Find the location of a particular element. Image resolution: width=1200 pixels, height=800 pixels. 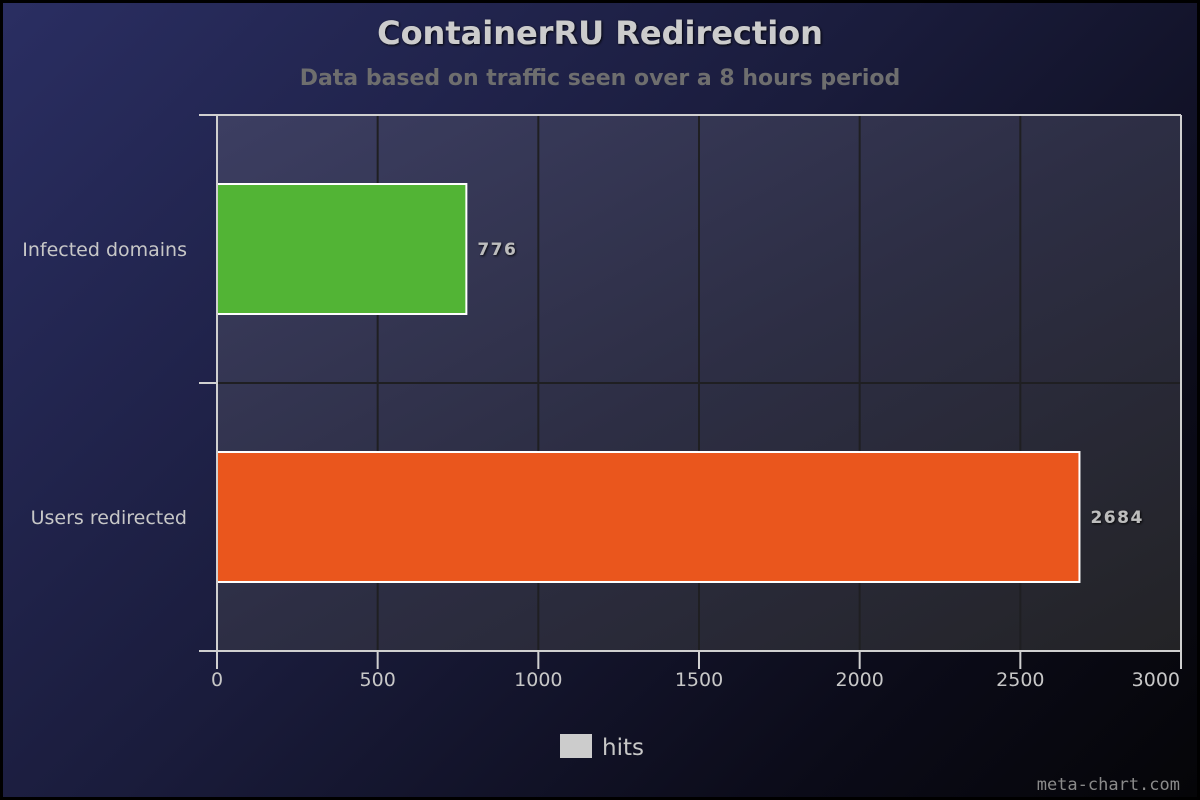

data-label: 776 is located at coordinates (497, 250).